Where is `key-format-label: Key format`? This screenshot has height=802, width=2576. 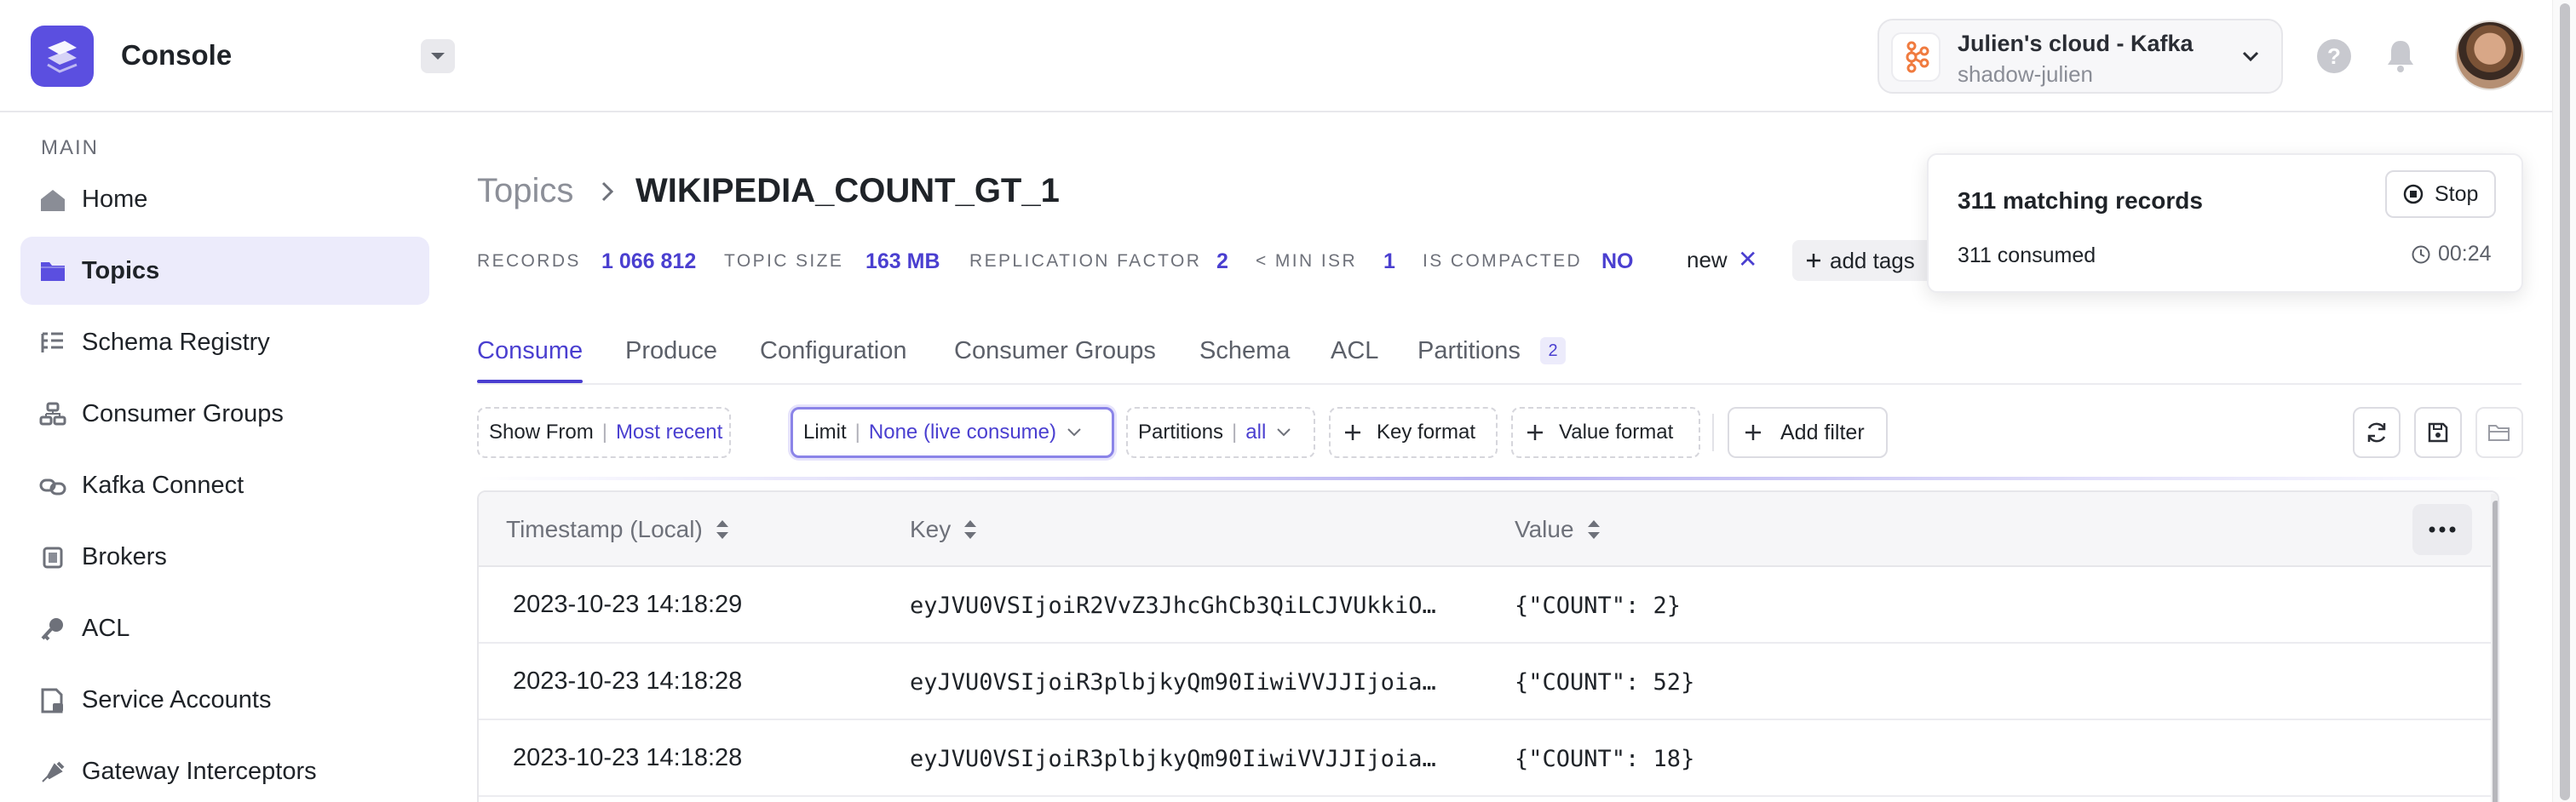 key-format-label: Key format is located at coordinates (1426, 433).